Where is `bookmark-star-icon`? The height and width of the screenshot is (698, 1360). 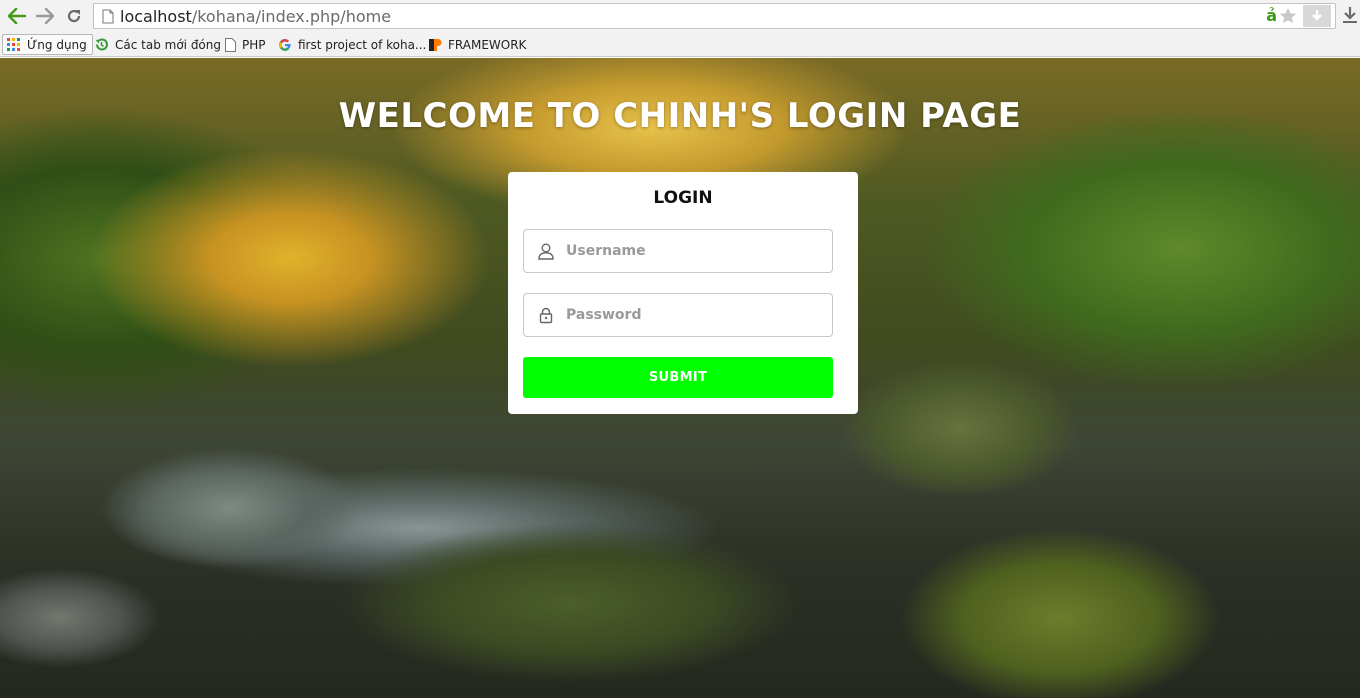 bookmark-star-icon is located at coordinates (1288, 18).